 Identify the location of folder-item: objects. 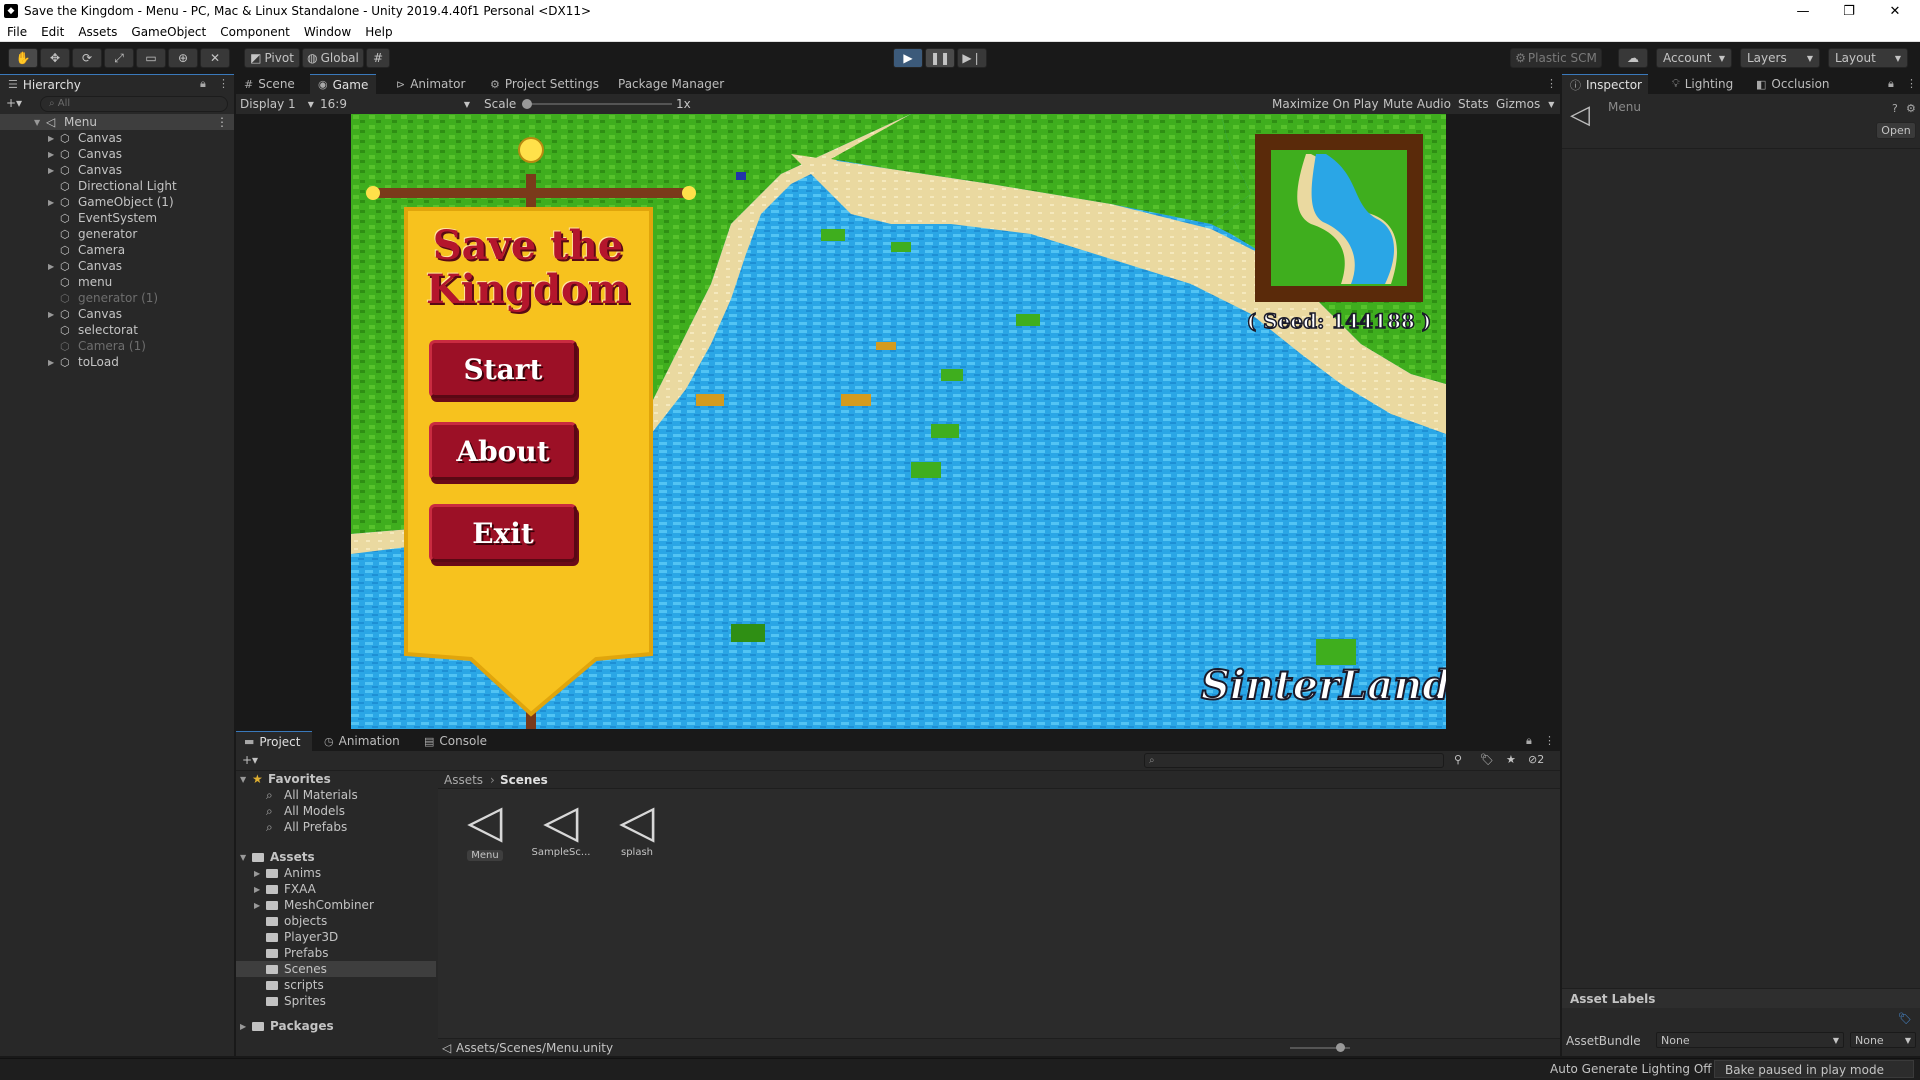
(336, 921).